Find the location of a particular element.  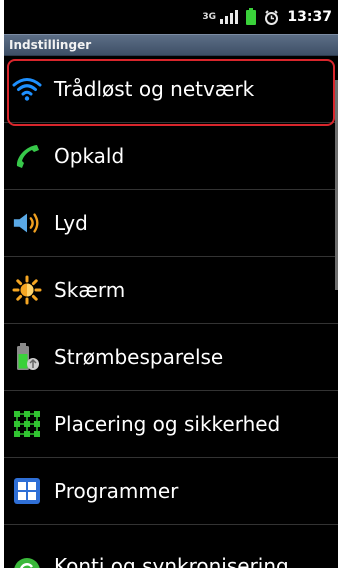

settings-item-label: Strømbesparelse is located at coordinates (139, 357).